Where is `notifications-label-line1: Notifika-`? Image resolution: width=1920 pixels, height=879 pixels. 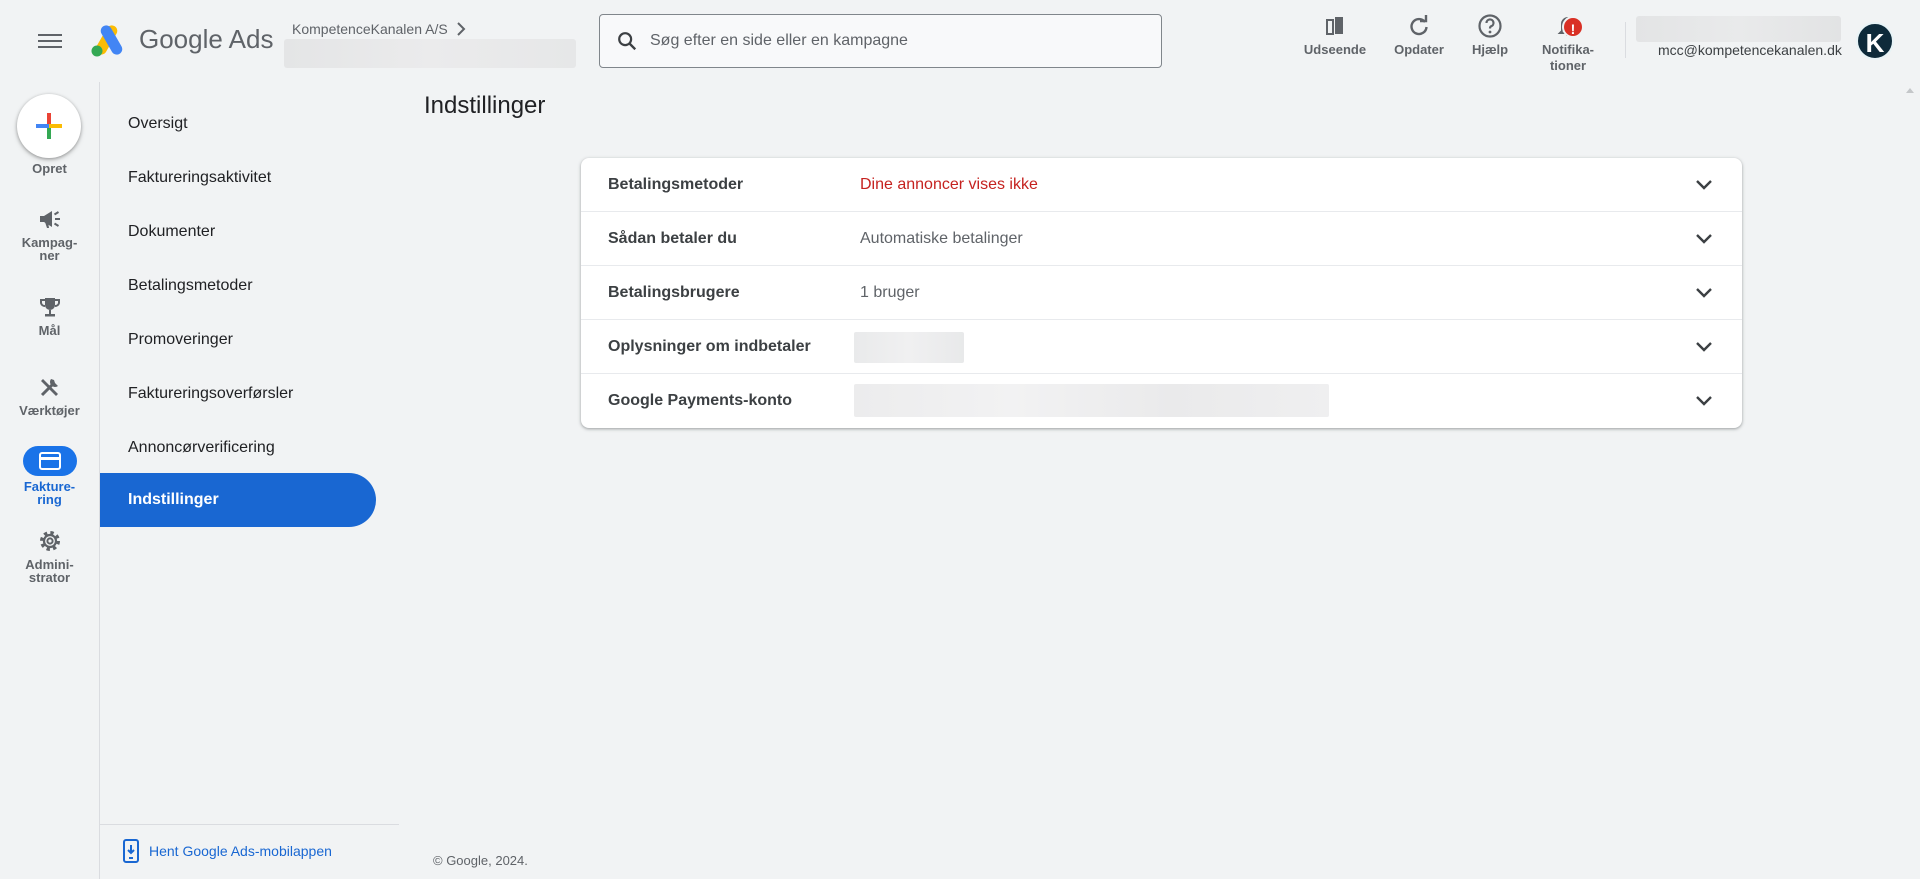
notifications-label-line1: Notifika- is located at coordinates (1568, 49).